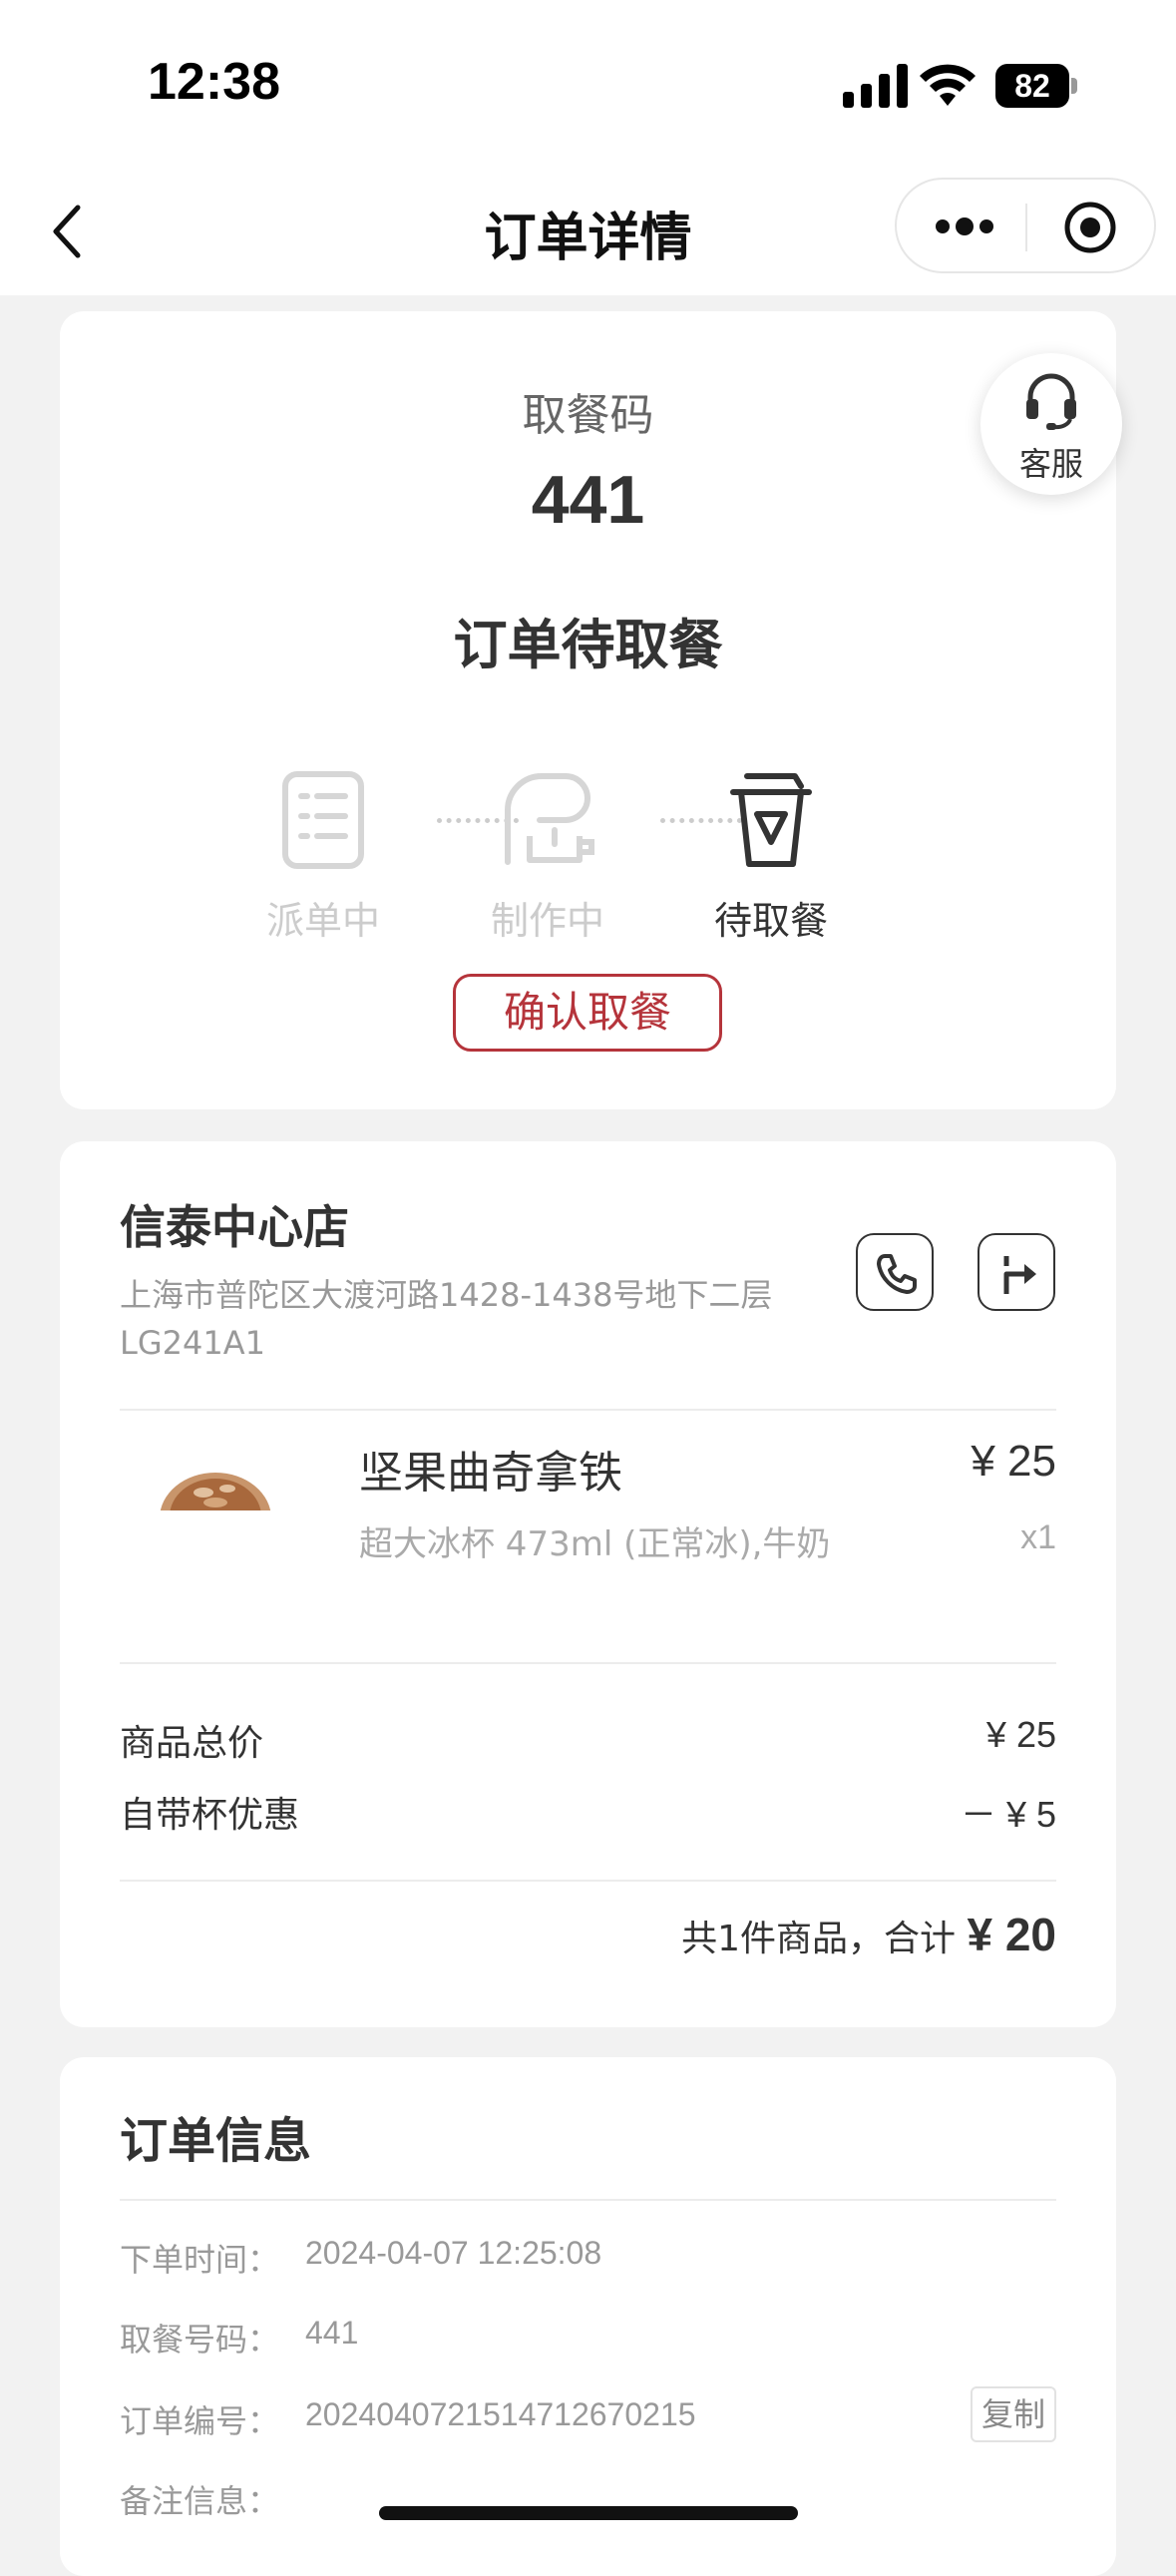 Image resolution: width=1176 pixels, height=2576 pixels. What do you see at coordinates (192, 1743) in the screenshot?
I see `subtotal-label: 商品总价` at bounding box center [192, 1743].